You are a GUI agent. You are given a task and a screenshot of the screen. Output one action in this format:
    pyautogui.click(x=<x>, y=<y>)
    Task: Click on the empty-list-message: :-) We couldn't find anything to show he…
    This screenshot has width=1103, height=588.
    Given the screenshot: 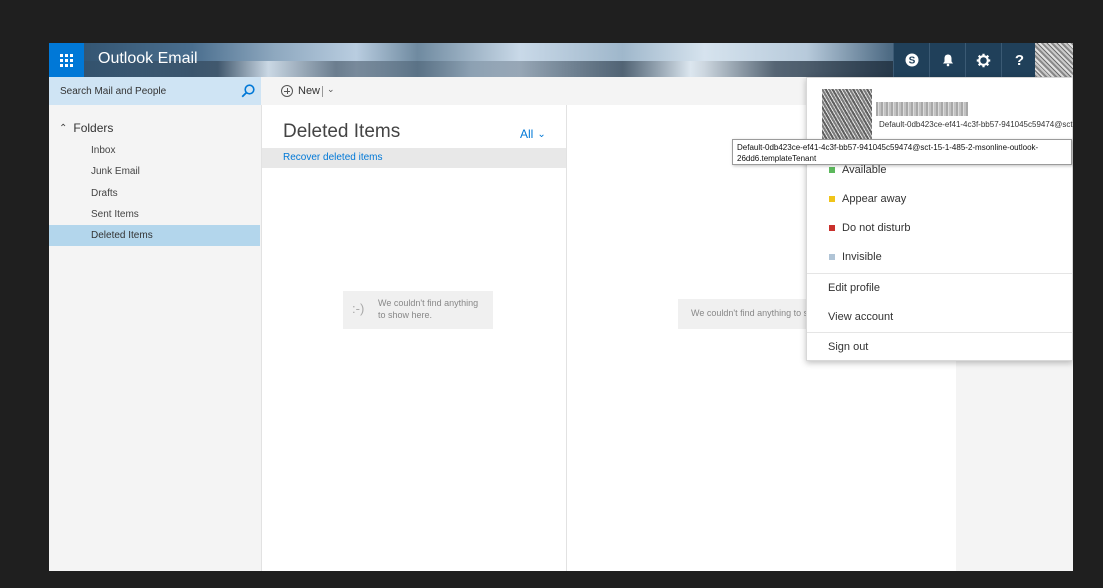 What is the action you would take?
    pyautogui.click(x=418, y=310)
    